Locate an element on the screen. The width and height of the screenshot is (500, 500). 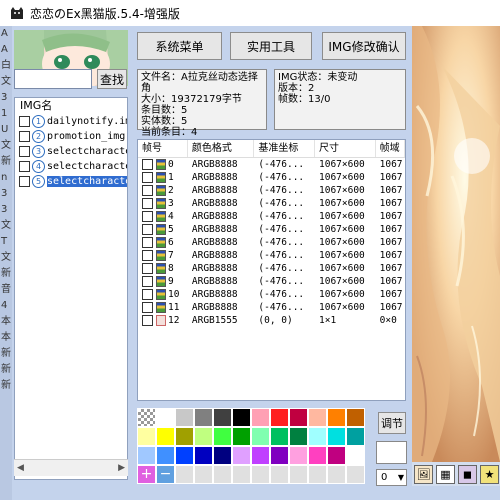
effect-tool-icon: ★ is located at coordinates (489, 474).